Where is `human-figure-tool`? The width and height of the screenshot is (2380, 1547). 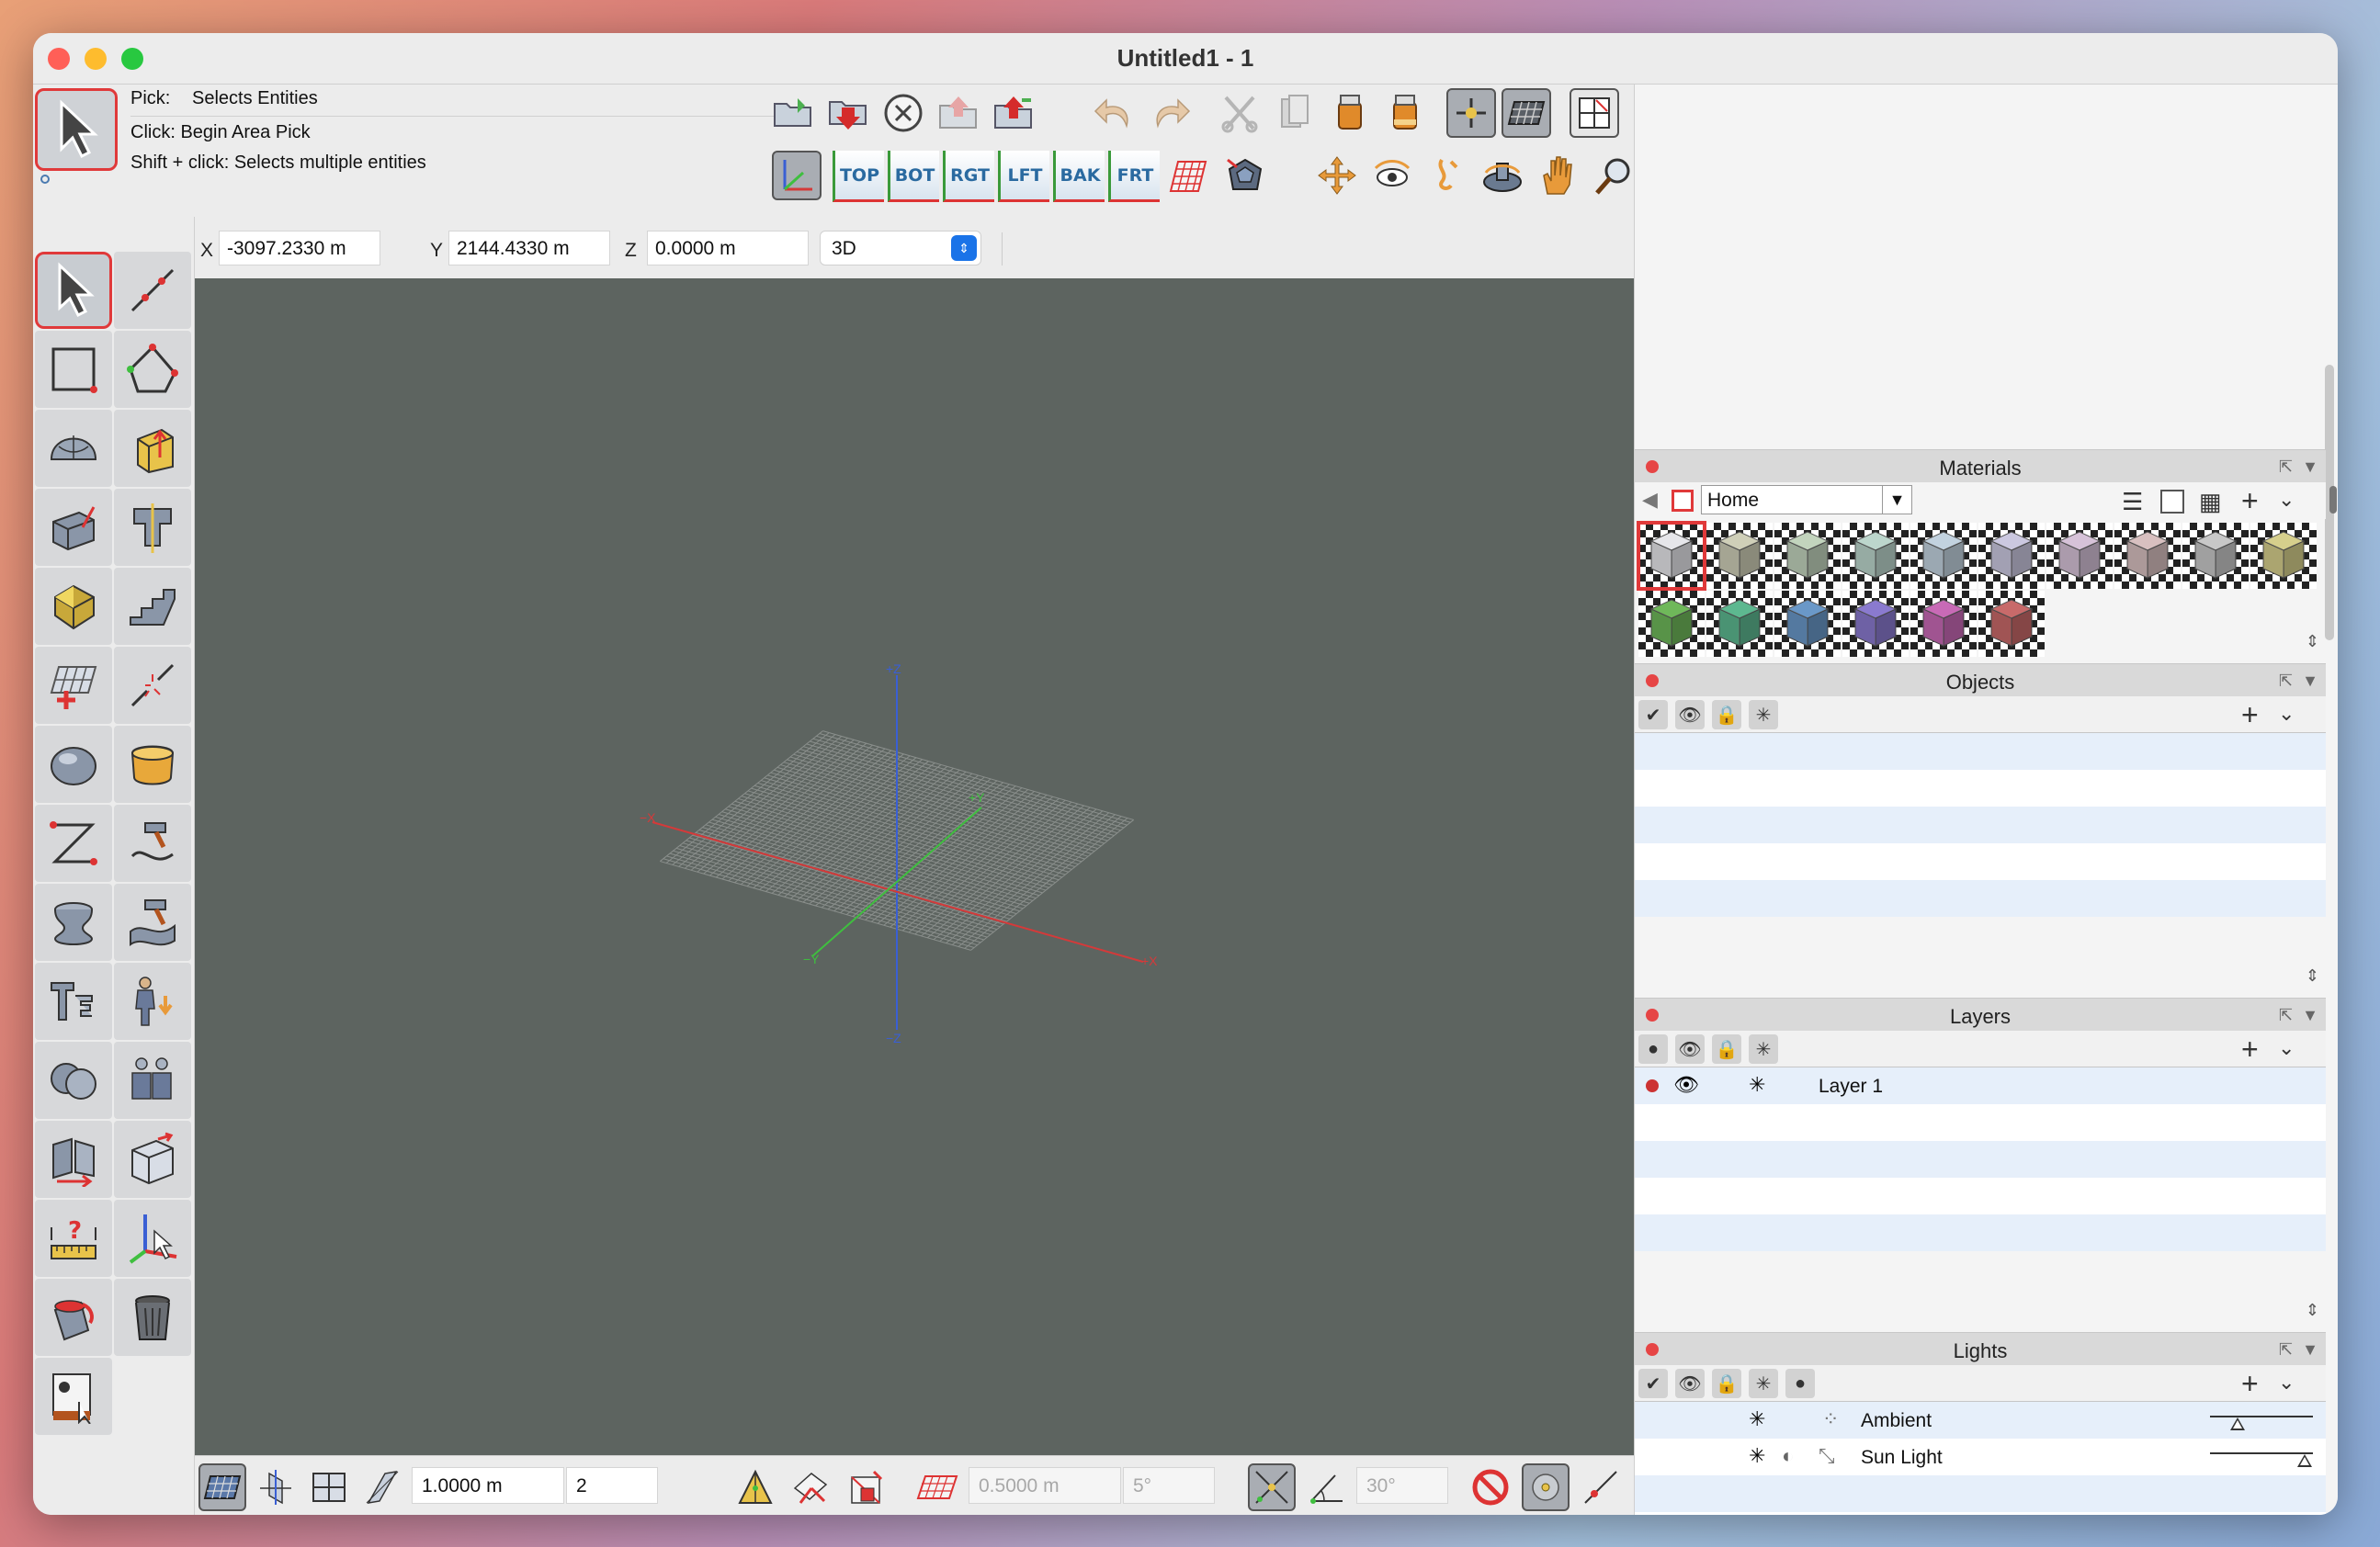
human-figure-tool is located at coordinates (152, 1001).